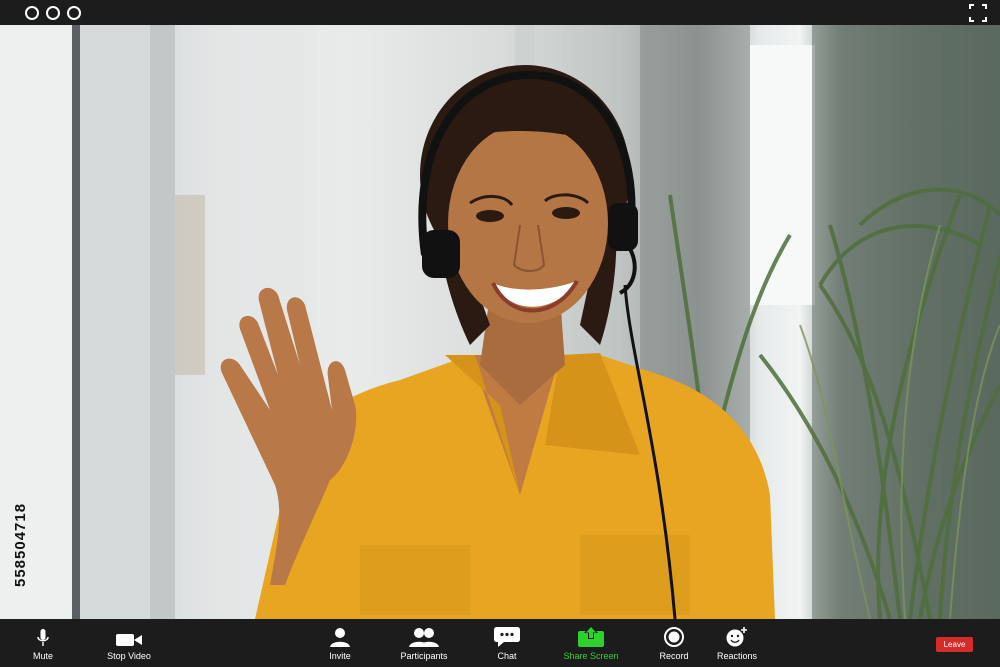 The height and width of the screenshot is (667, 1000). I want to click on share-screen-icon, so click(591, 633).